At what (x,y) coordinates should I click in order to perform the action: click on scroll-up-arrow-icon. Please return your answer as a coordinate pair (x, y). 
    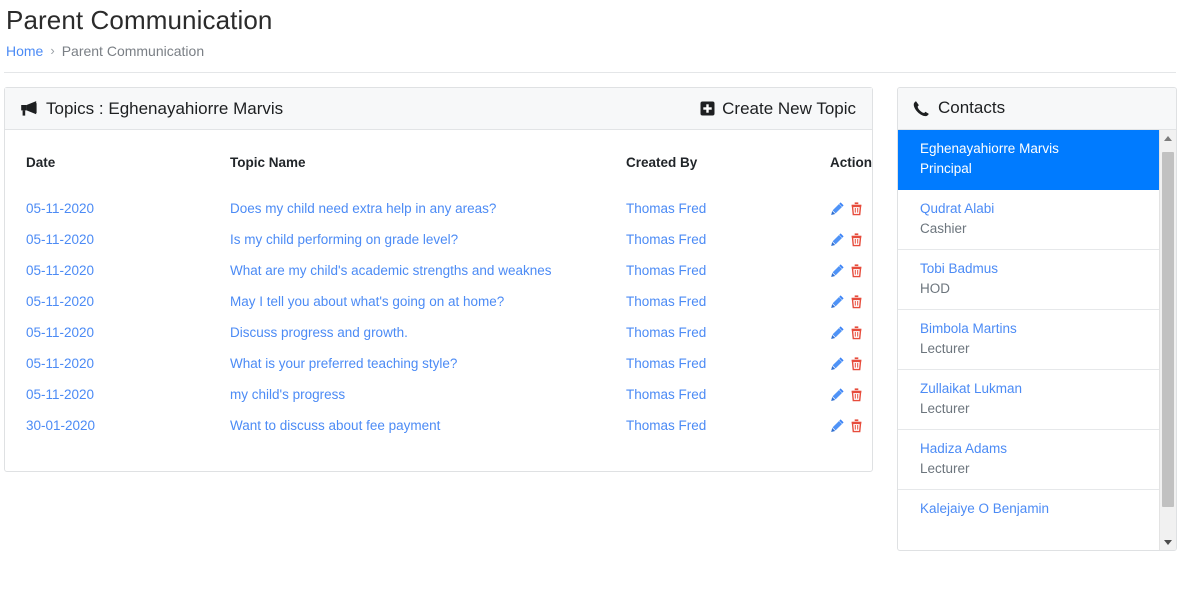
    Looking at the image, I should click on (1168, 138).